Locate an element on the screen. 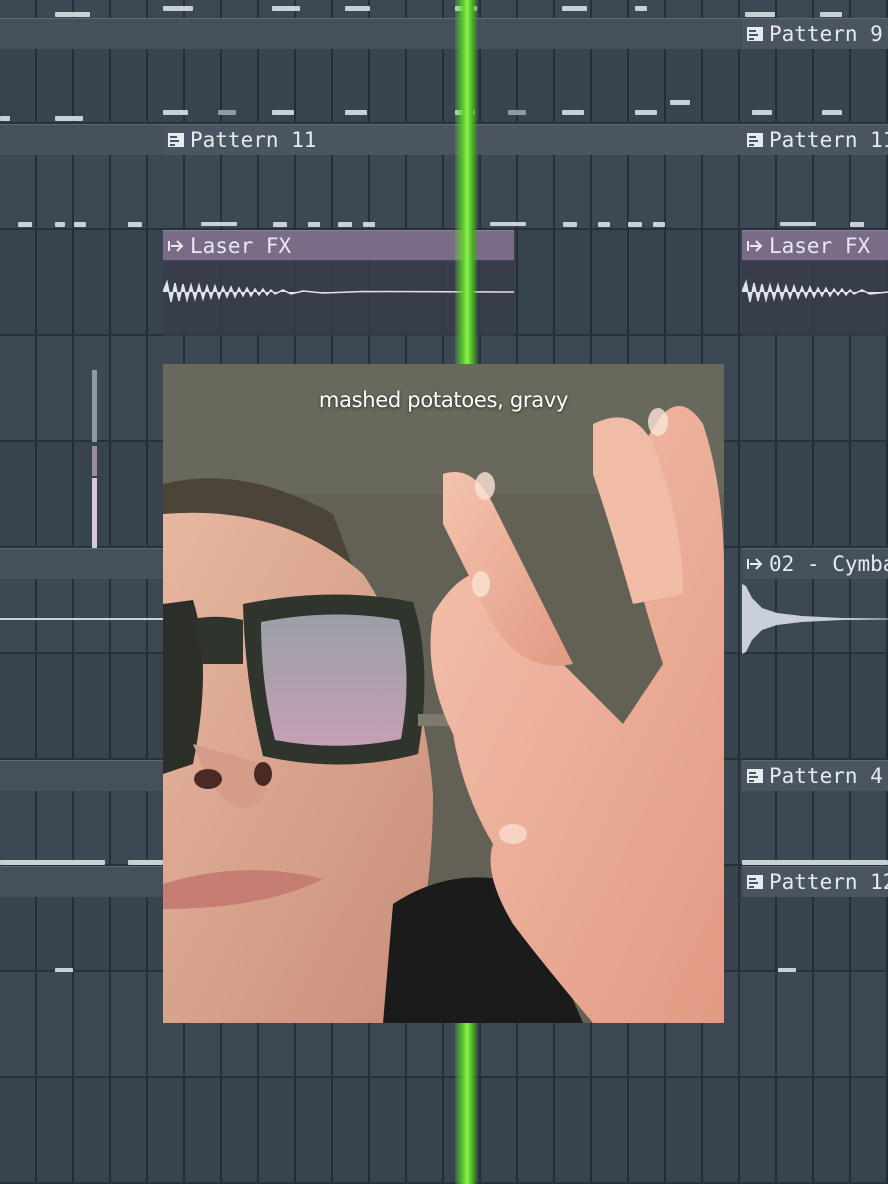 The height and width of the screenshot is (1184, 888). pattern-clip: Pattern 4 is located at coordinates (815, 813).